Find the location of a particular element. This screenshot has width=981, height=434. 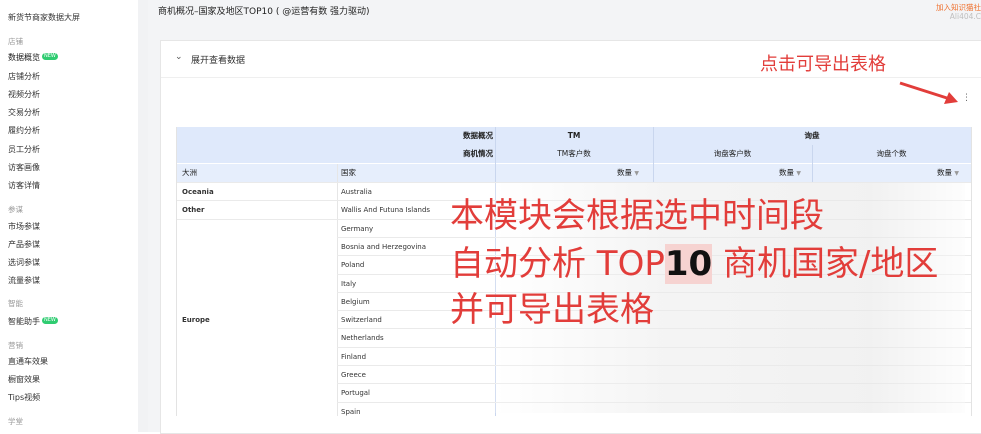

sidebar-item-label: 交易分析 is located at coordinates (24, 112).